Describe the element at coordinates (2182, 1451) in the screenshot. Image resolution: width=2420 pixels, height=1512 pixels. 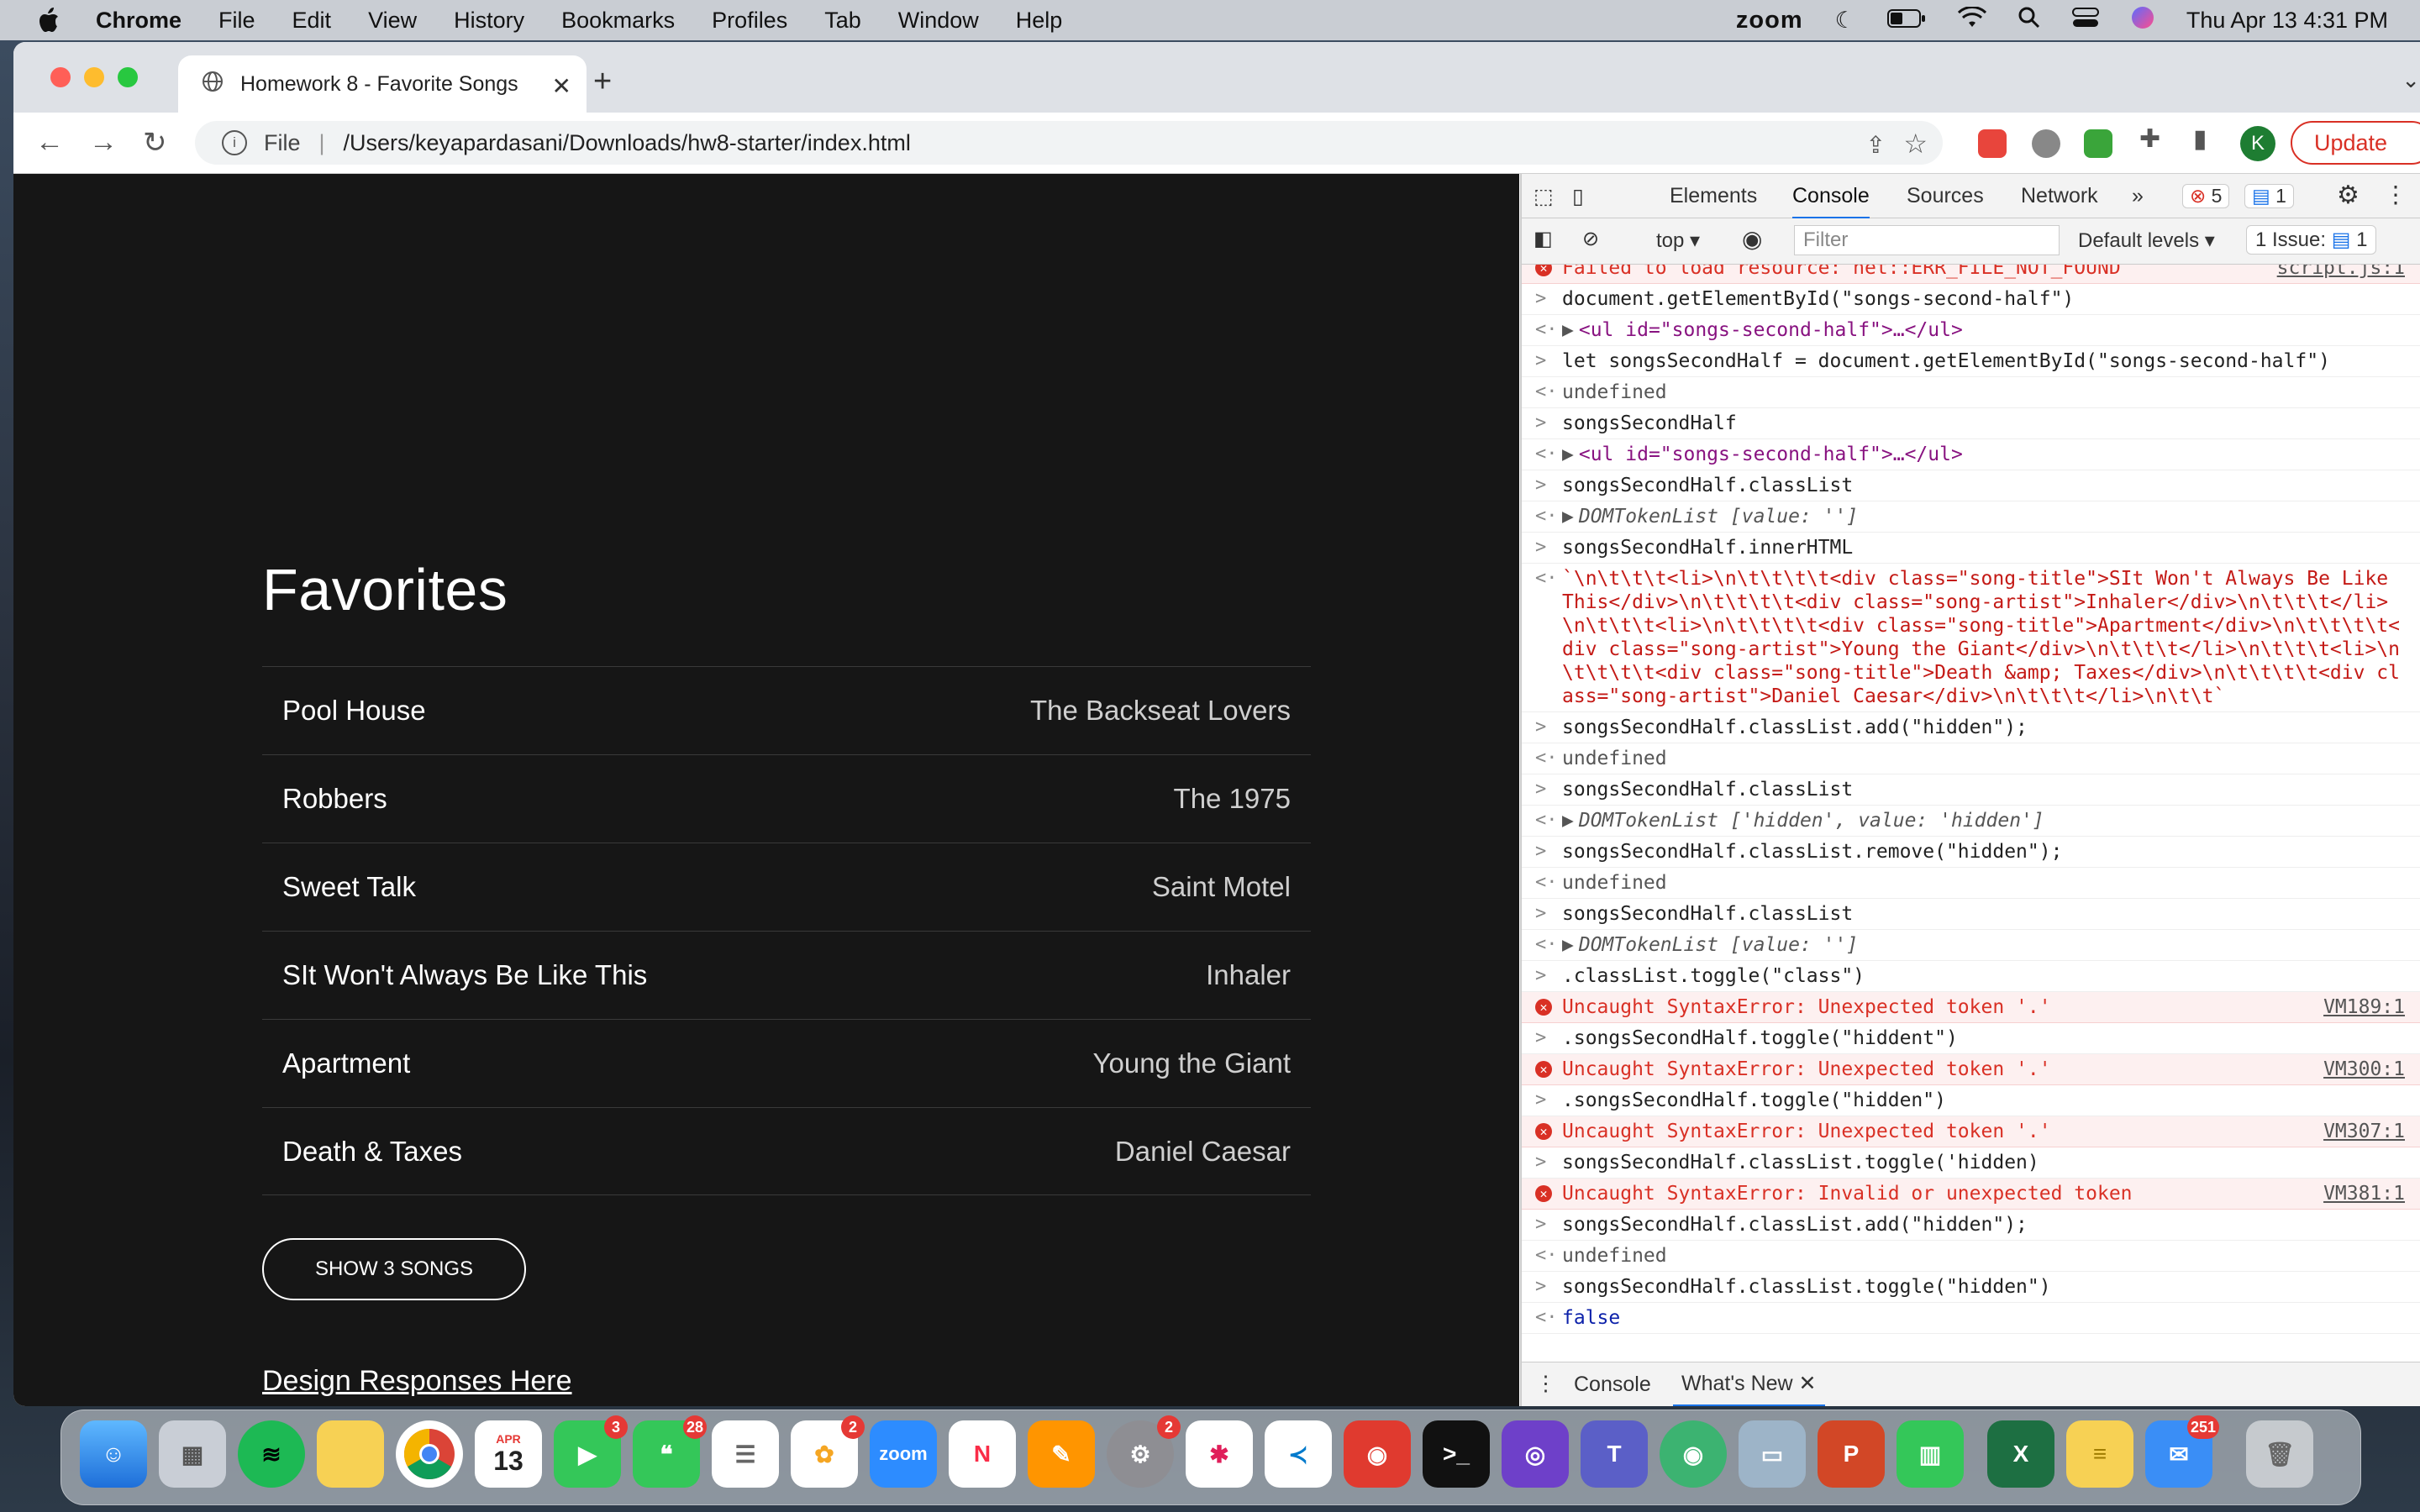
I see `mail-icon: ✉ 251` at that location.